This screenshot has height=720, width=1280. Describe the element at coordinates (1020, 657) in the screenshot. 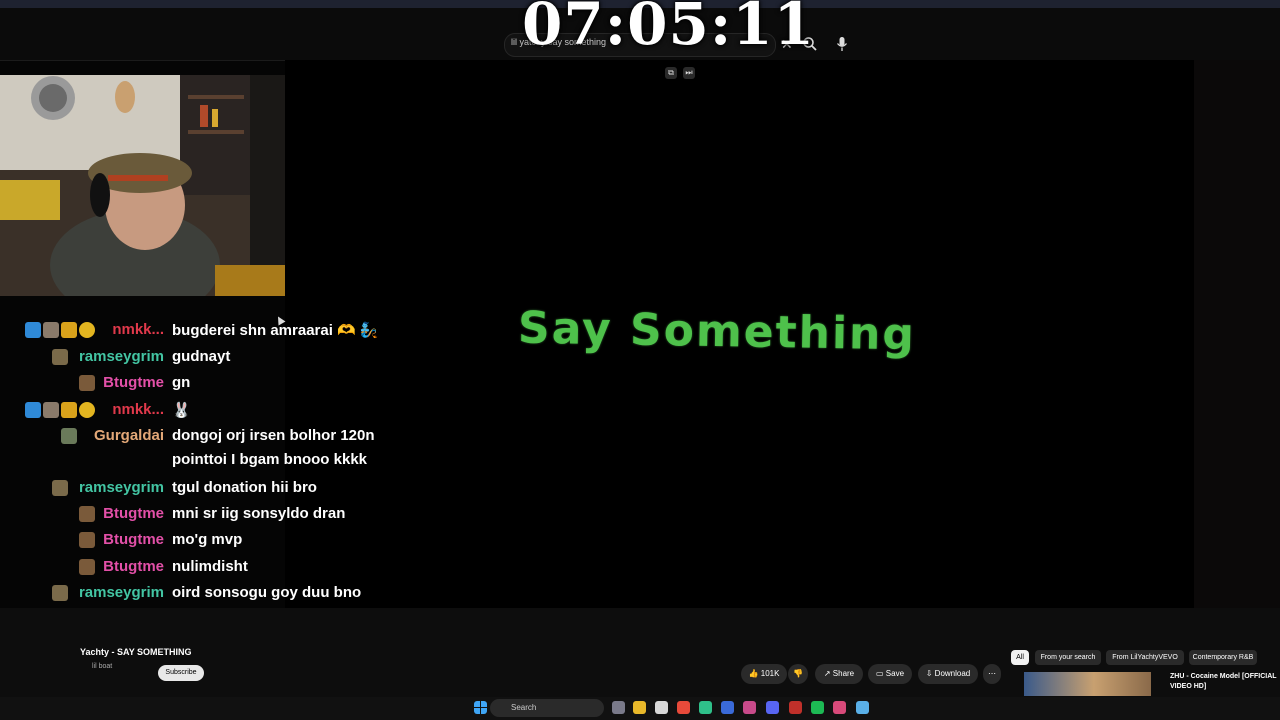

I see `chip-all: All` at that location.